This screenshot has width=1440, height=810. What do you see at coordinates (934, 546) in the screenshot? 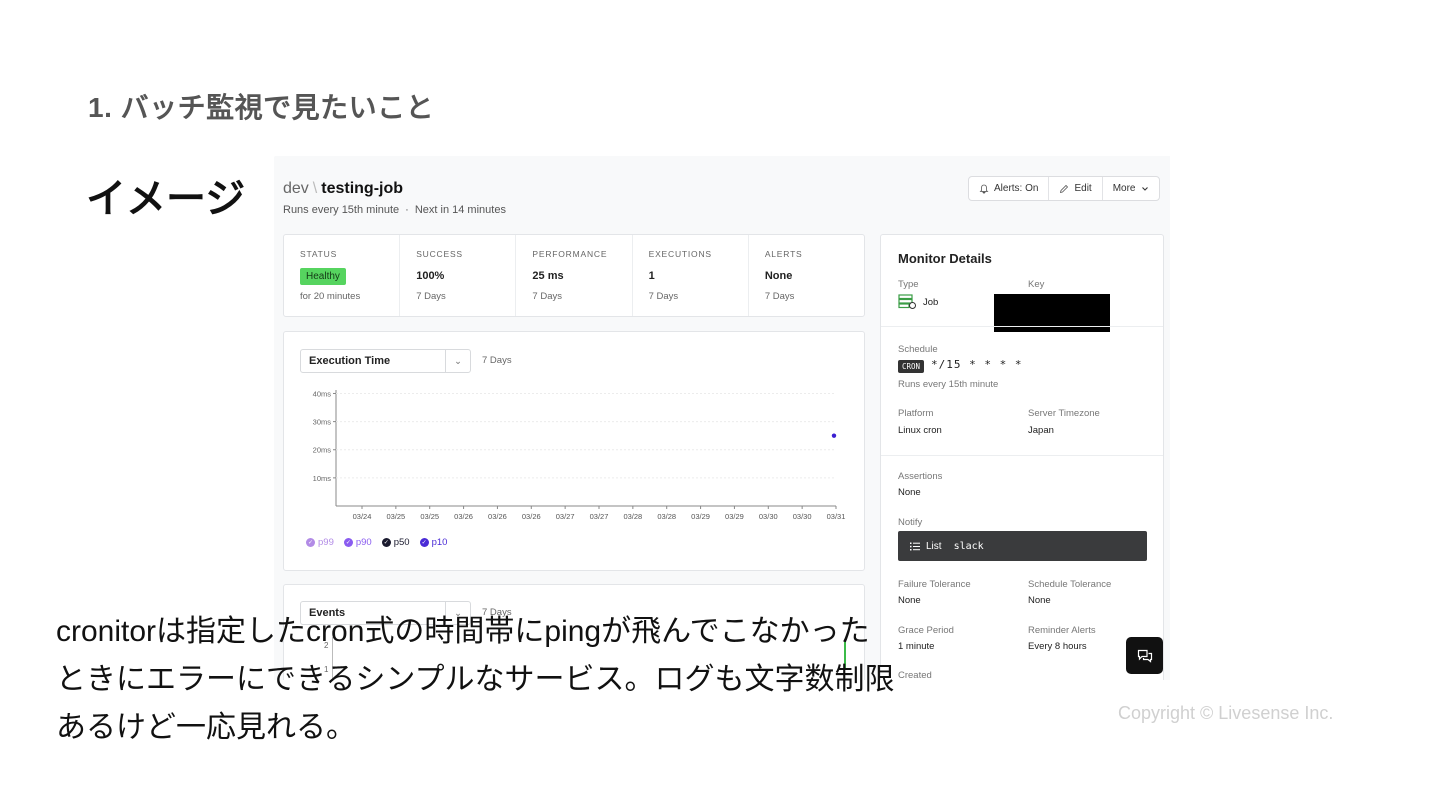
I see `notify-list-label: List` at bounding box center [934, 546].